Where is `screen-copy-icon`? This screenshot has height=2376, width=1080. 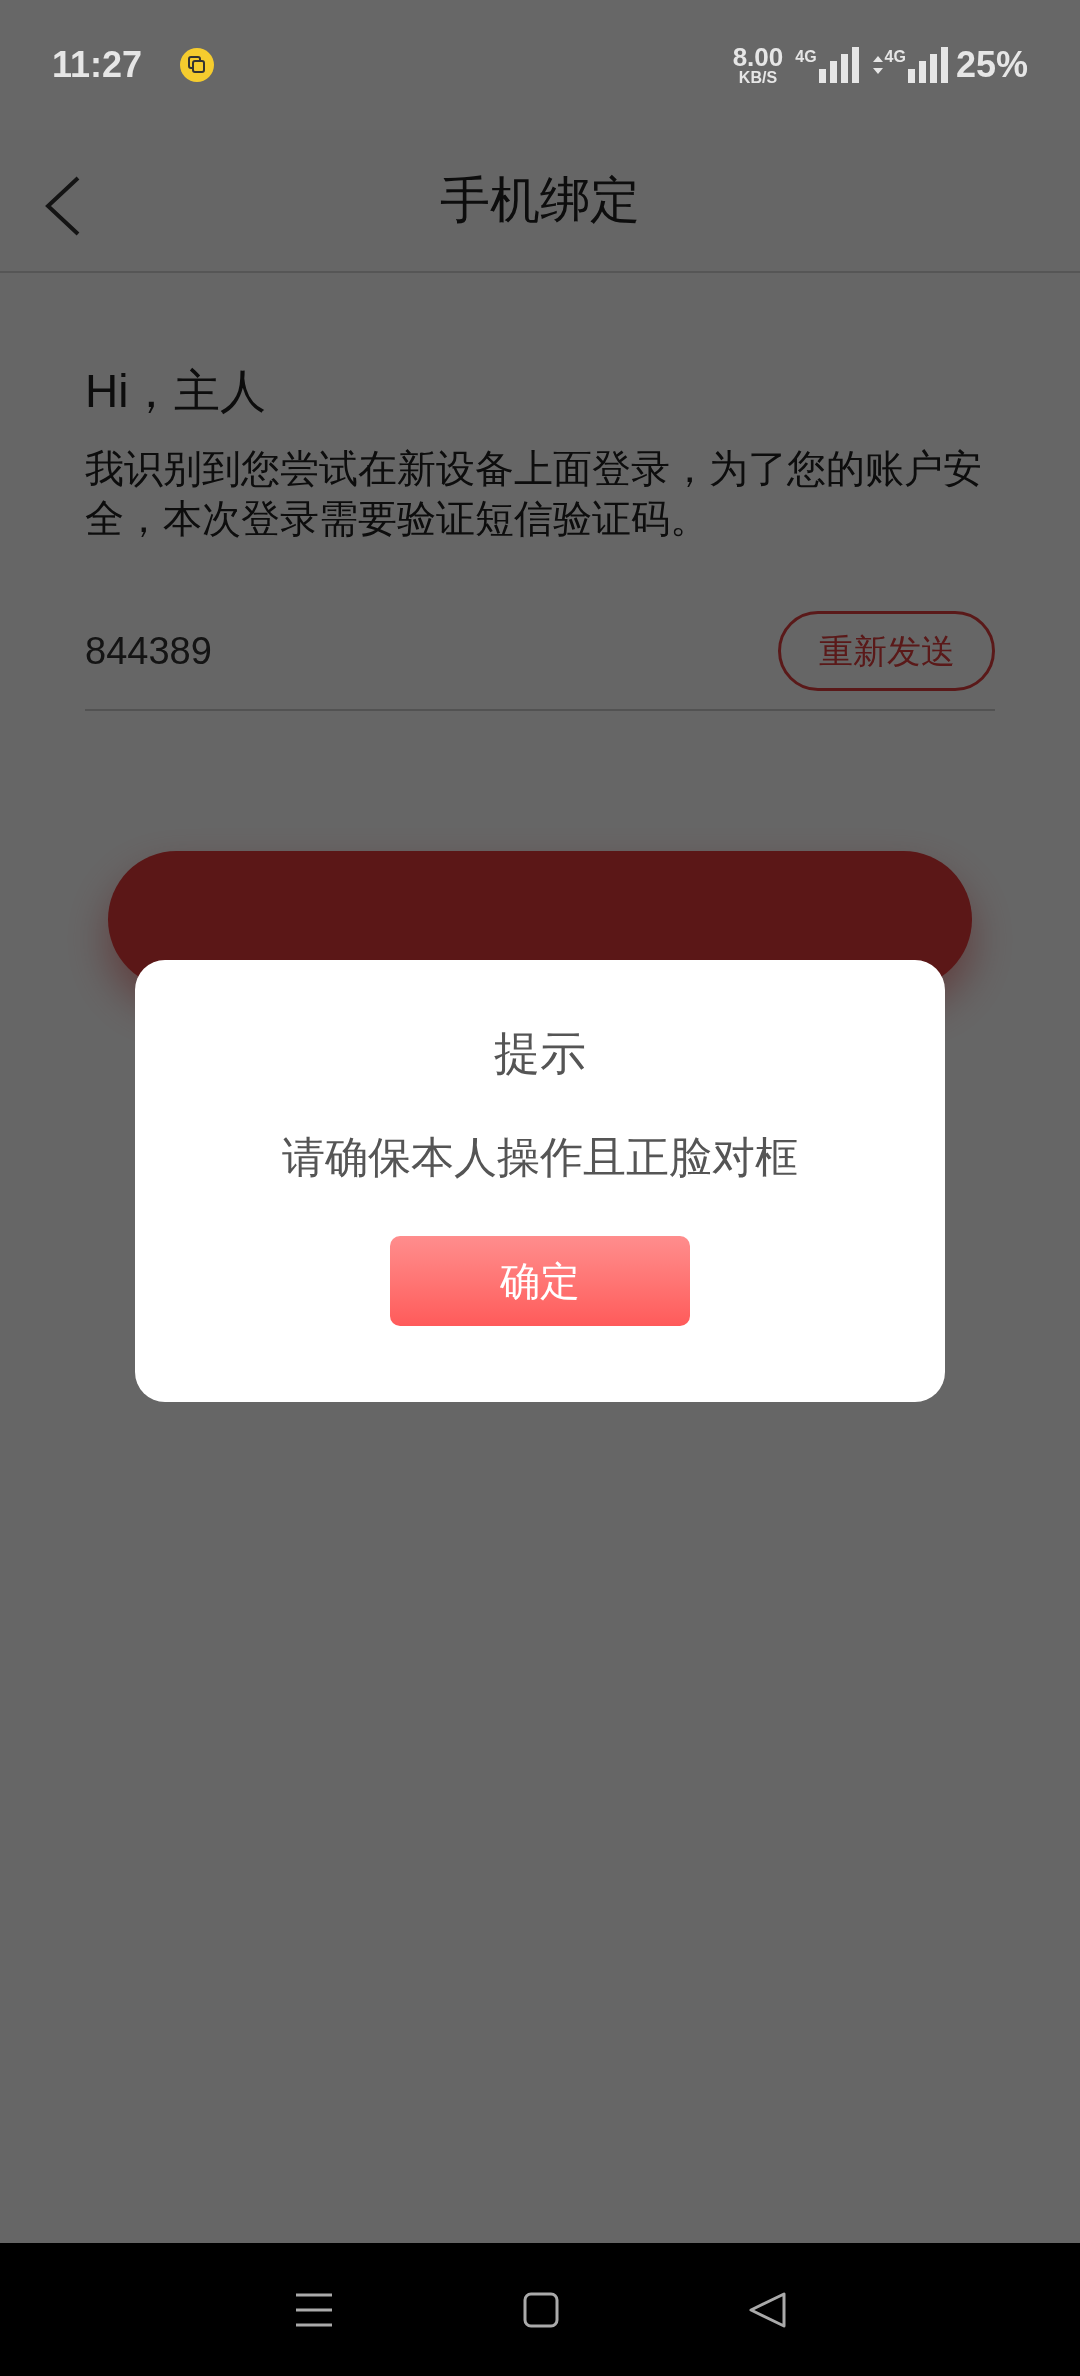
screen-copy-icon is located at coordinates (197, 65).